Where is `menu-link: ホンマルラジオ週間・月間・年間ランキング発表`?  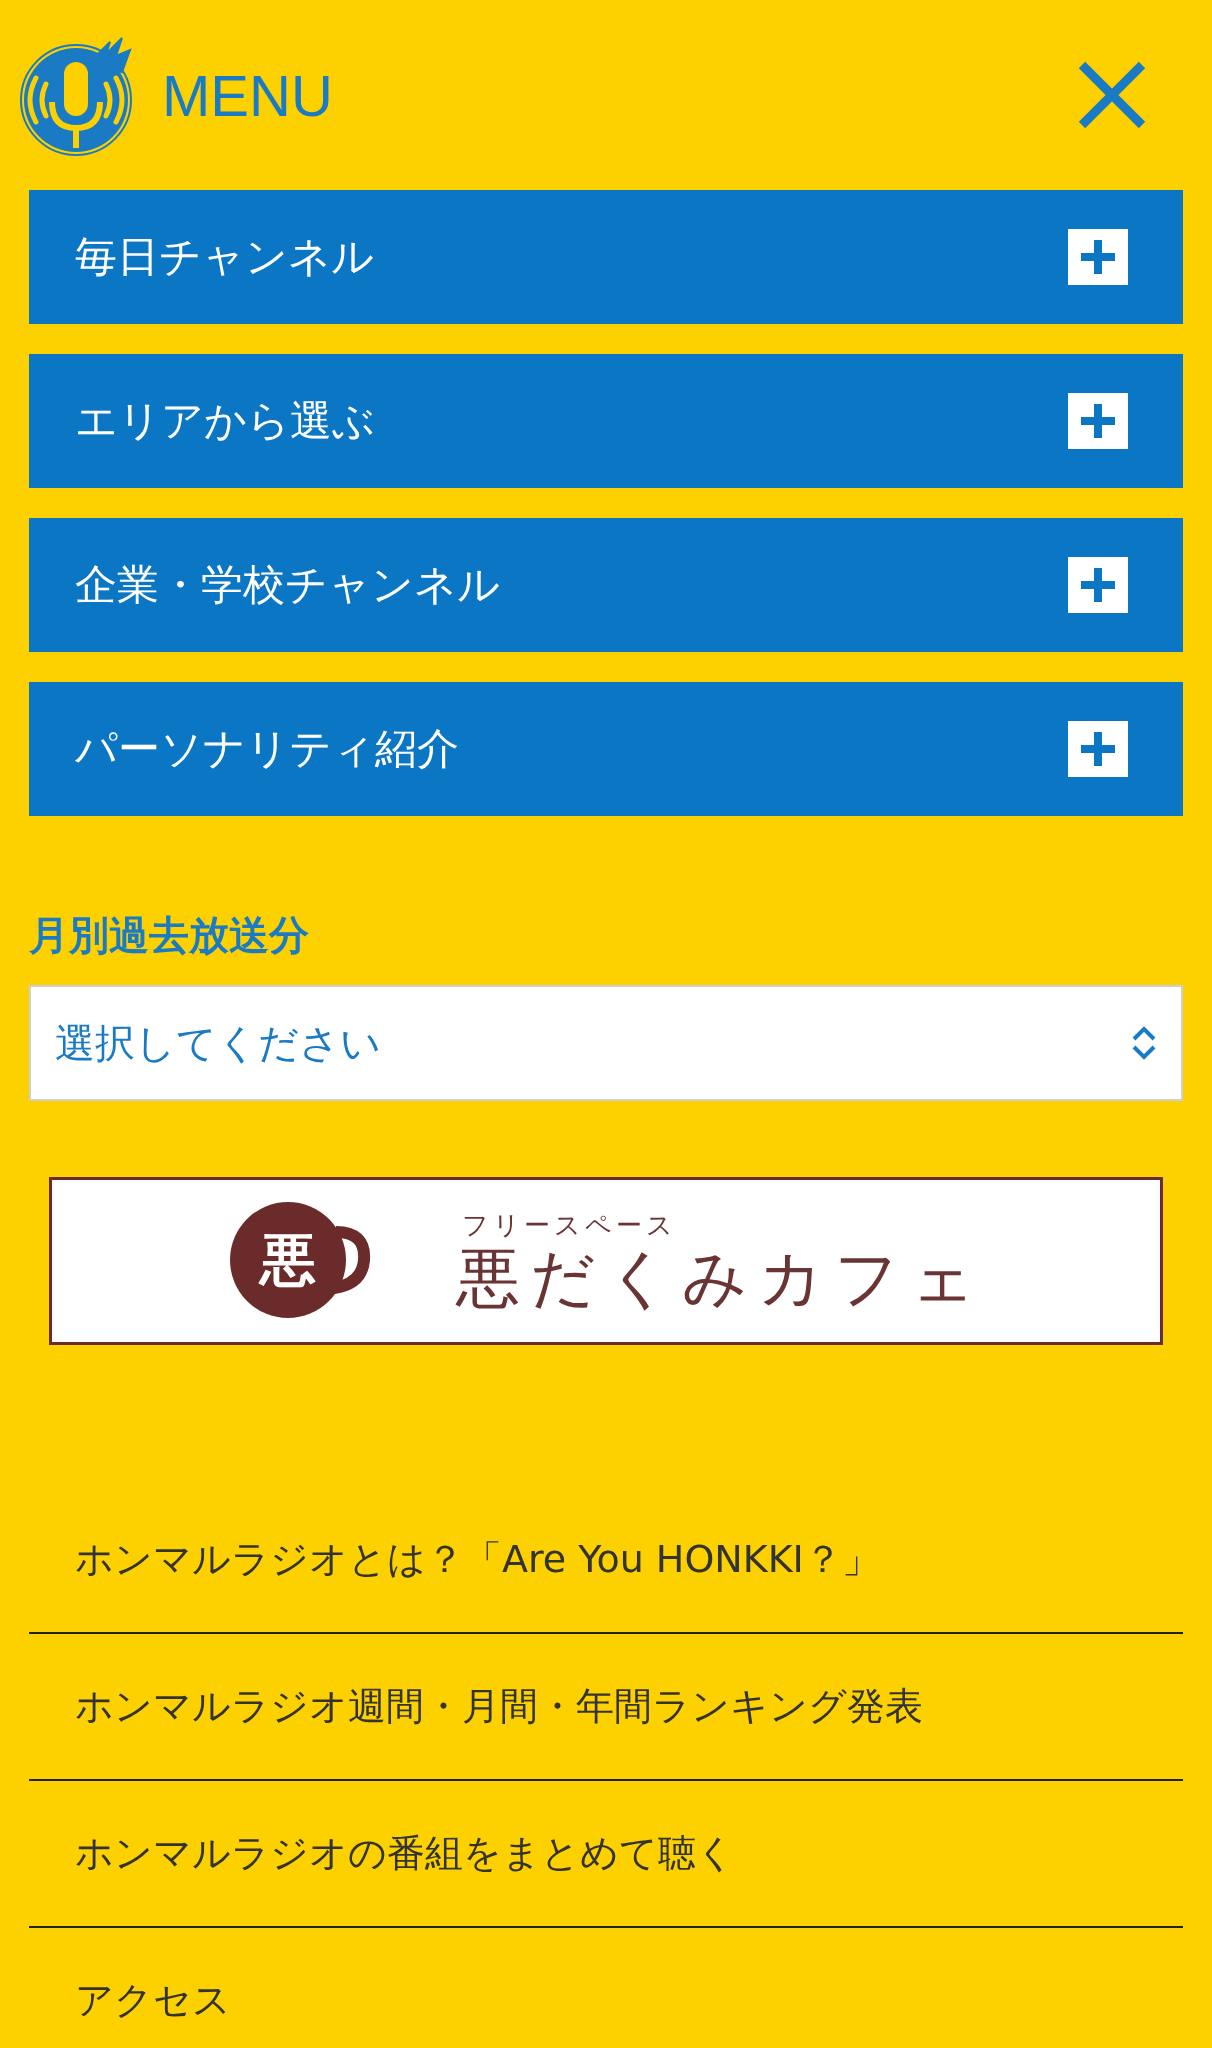 menu-link: ホンマルラジオ週間・月間・年間ランキング発表 is located at coordinates (606, 1707).